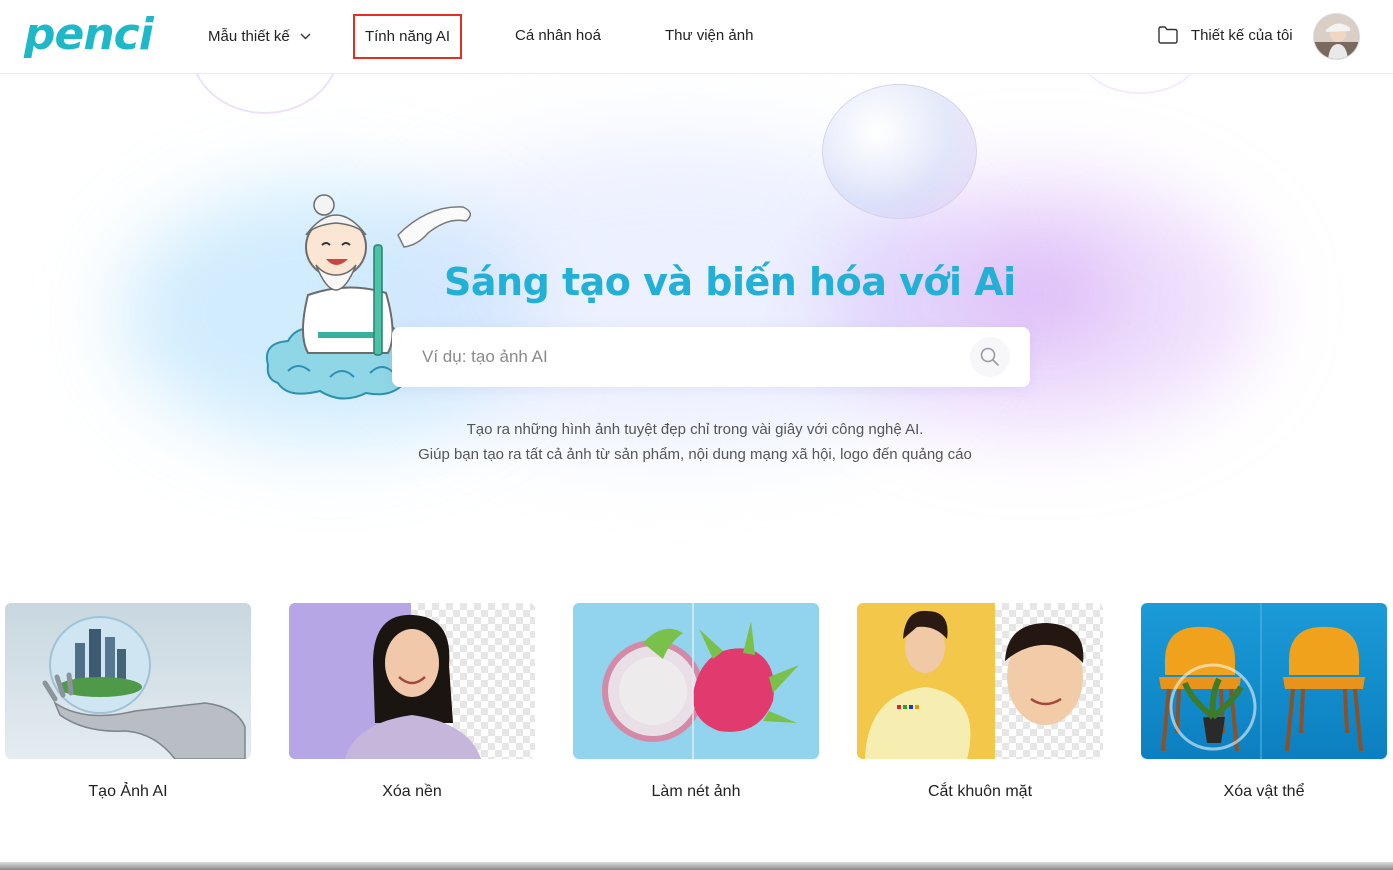 This screenshot has width=1393, height=870. I want to click on nav-ai-features: Tính năng AI, so click(407, 36).